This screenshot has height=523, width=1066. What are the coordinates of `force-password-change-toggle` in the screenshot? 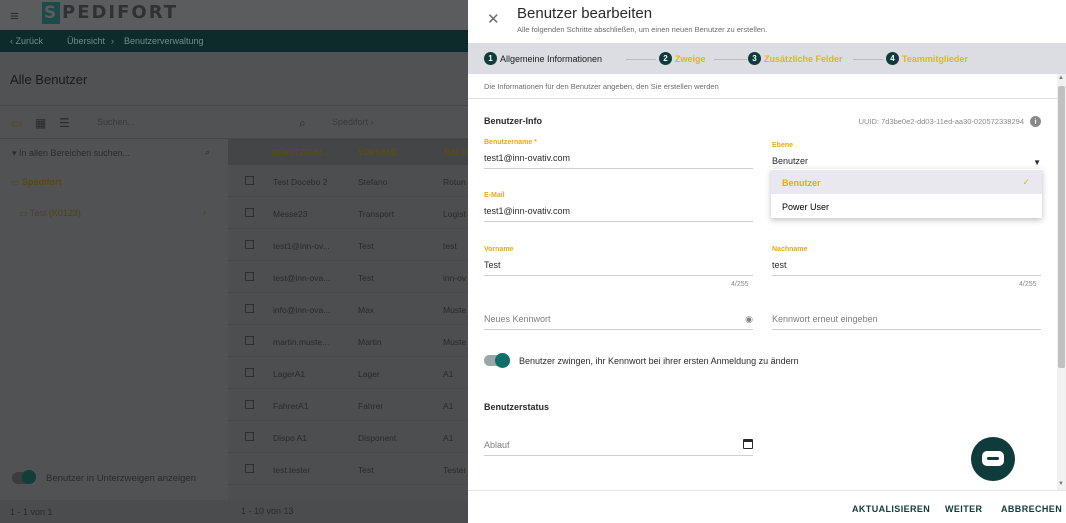 It's located at (497, 360).